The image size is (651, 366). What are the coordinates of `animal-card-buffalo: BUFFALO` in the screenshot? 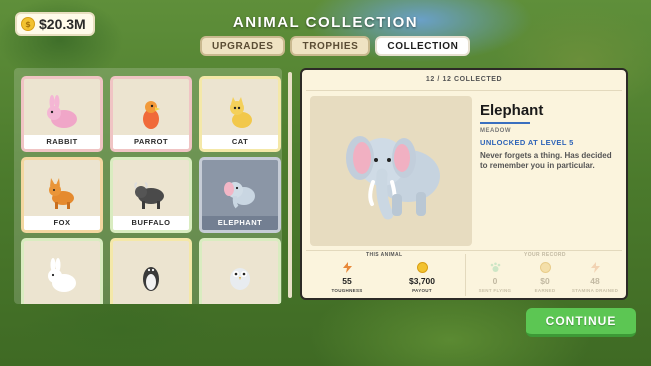 It's located at (151, 195).